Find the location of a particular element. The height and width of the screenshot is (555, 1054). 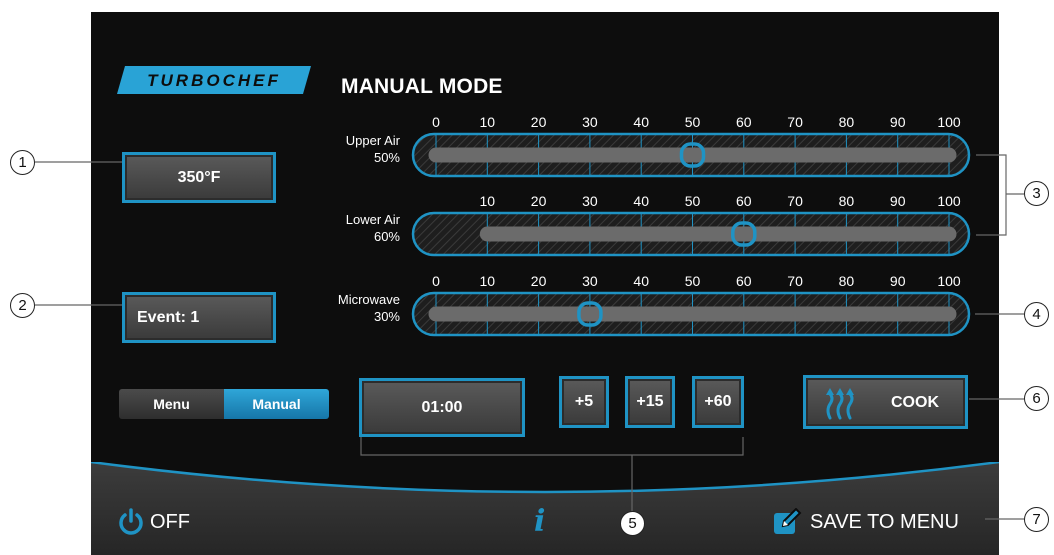

callout-3: 3 is located at coordinates (1036, 193).